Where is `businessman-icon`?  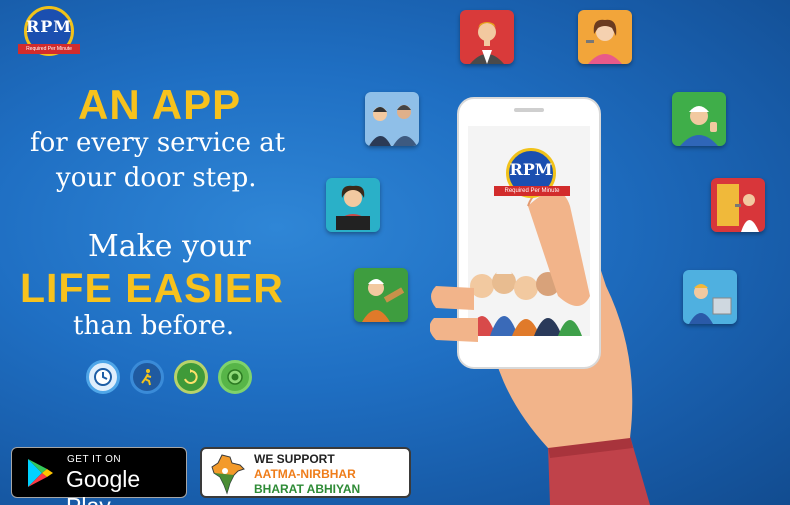
businessman-icon is located at coordinates (487, 37).